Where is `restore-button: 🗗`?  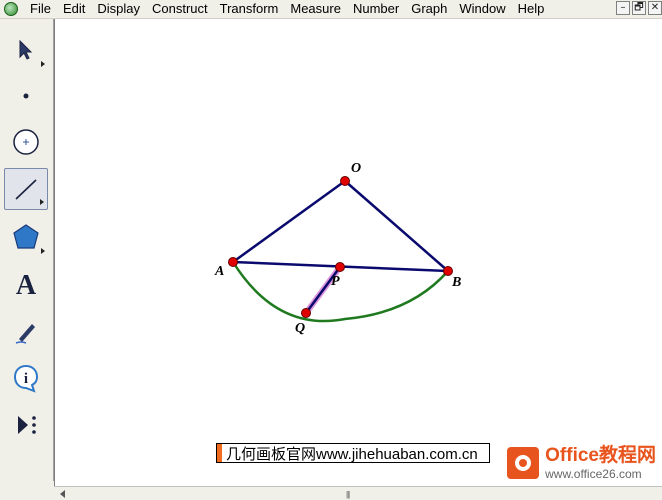 restore-button: 🗗 is located at coordinates (639, 8).